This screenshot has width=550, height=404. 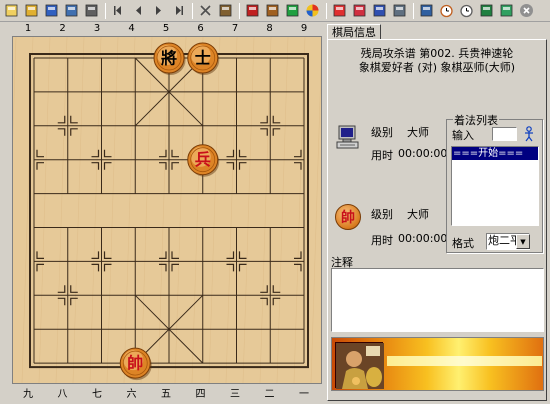 I want to click on clock-icon, so click(x=466, y=11).